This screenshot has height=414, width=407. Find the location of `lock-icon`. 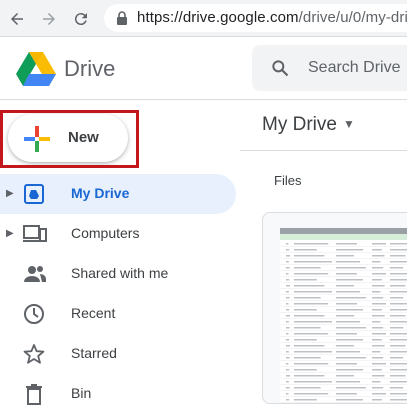

lock-icon is located at coordinates (122, 20).